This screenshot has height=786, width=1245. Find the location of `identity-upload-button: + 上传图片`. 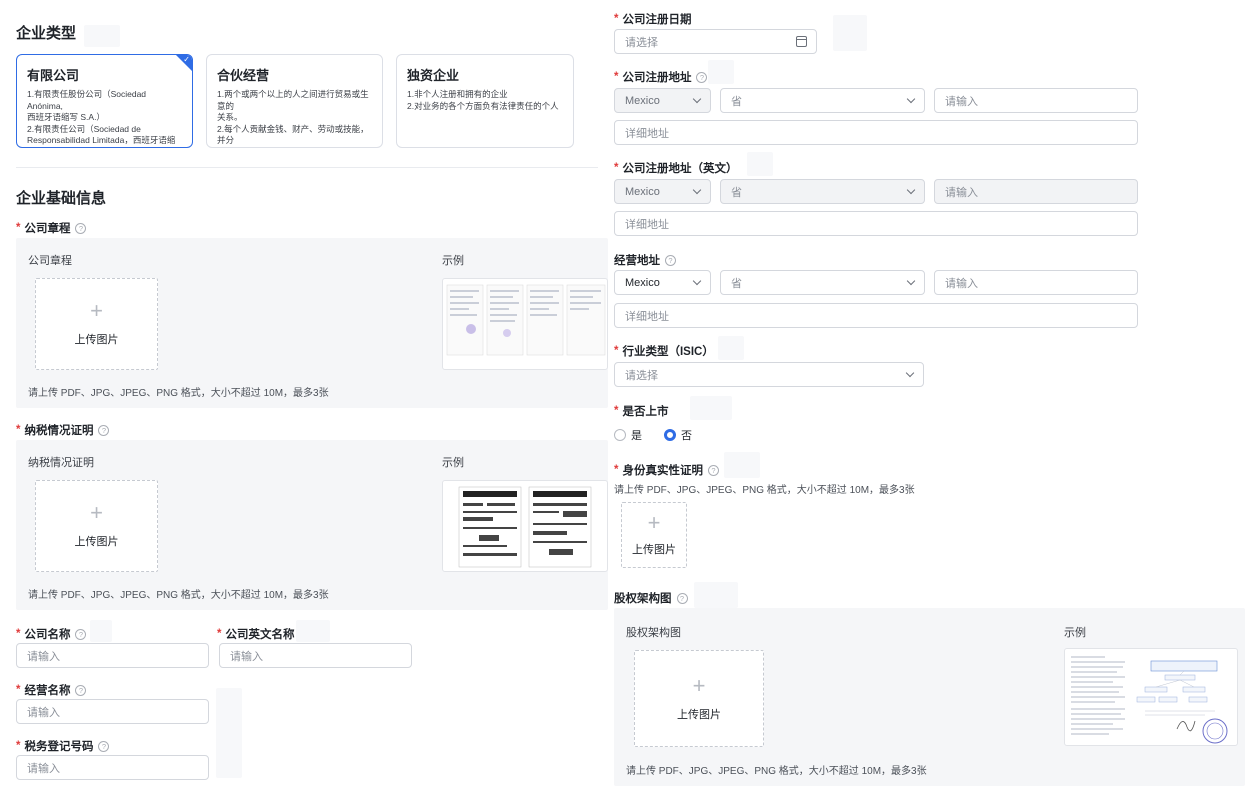

identity-upload-button: + 上传图片 is located at coordinates (654, 535).